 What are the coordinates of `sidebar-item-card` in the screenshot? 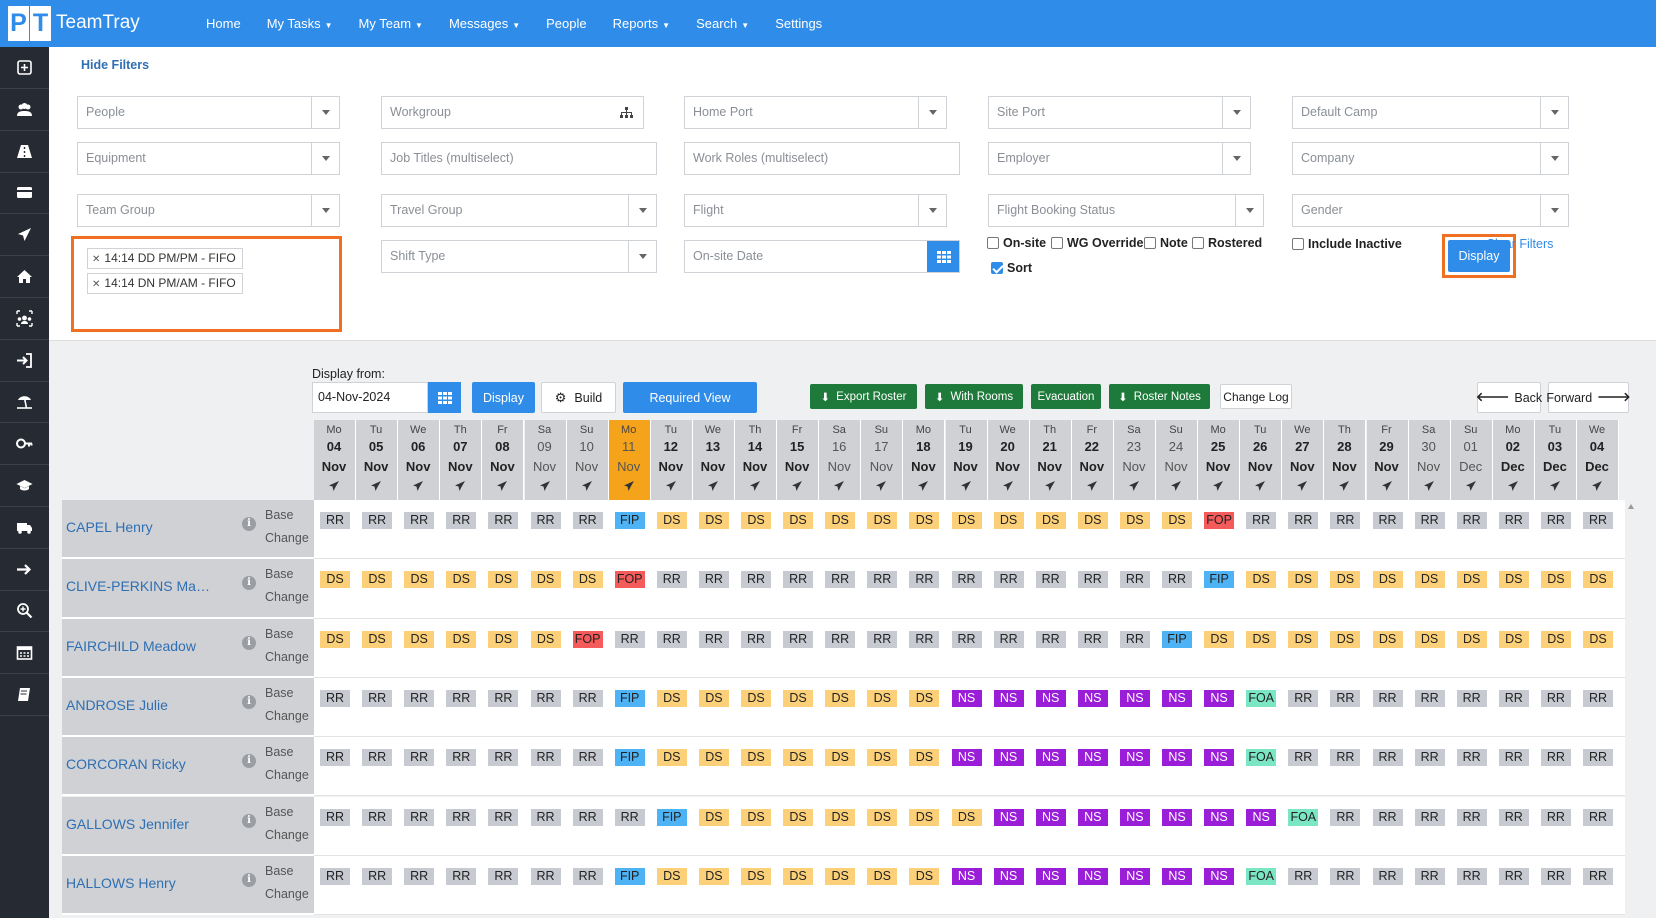 It's located at (24, 193).